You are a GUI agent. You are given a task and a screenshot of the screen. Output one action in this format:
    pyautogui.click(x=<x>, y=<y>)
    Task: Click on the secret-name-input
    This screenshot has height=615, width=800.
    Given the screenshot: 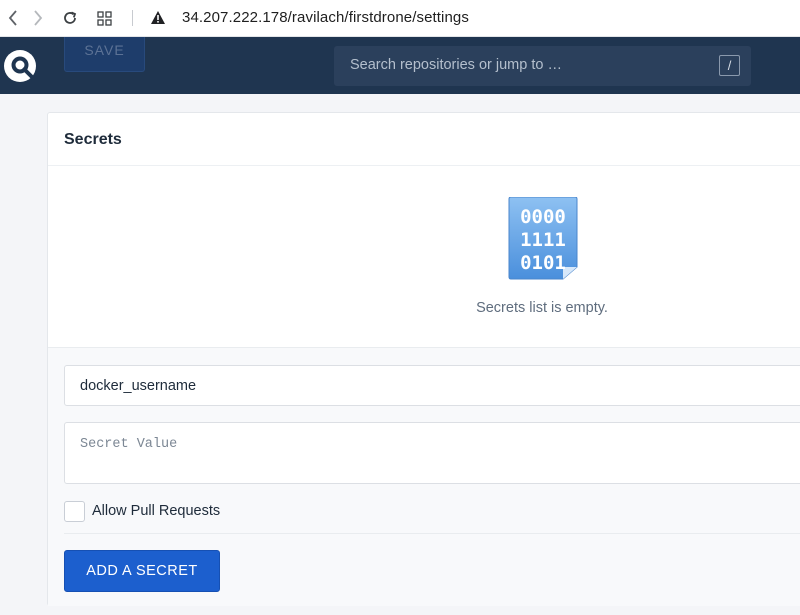 What is the action you would take?
    pyautogui.click(x=432, y=385)
    